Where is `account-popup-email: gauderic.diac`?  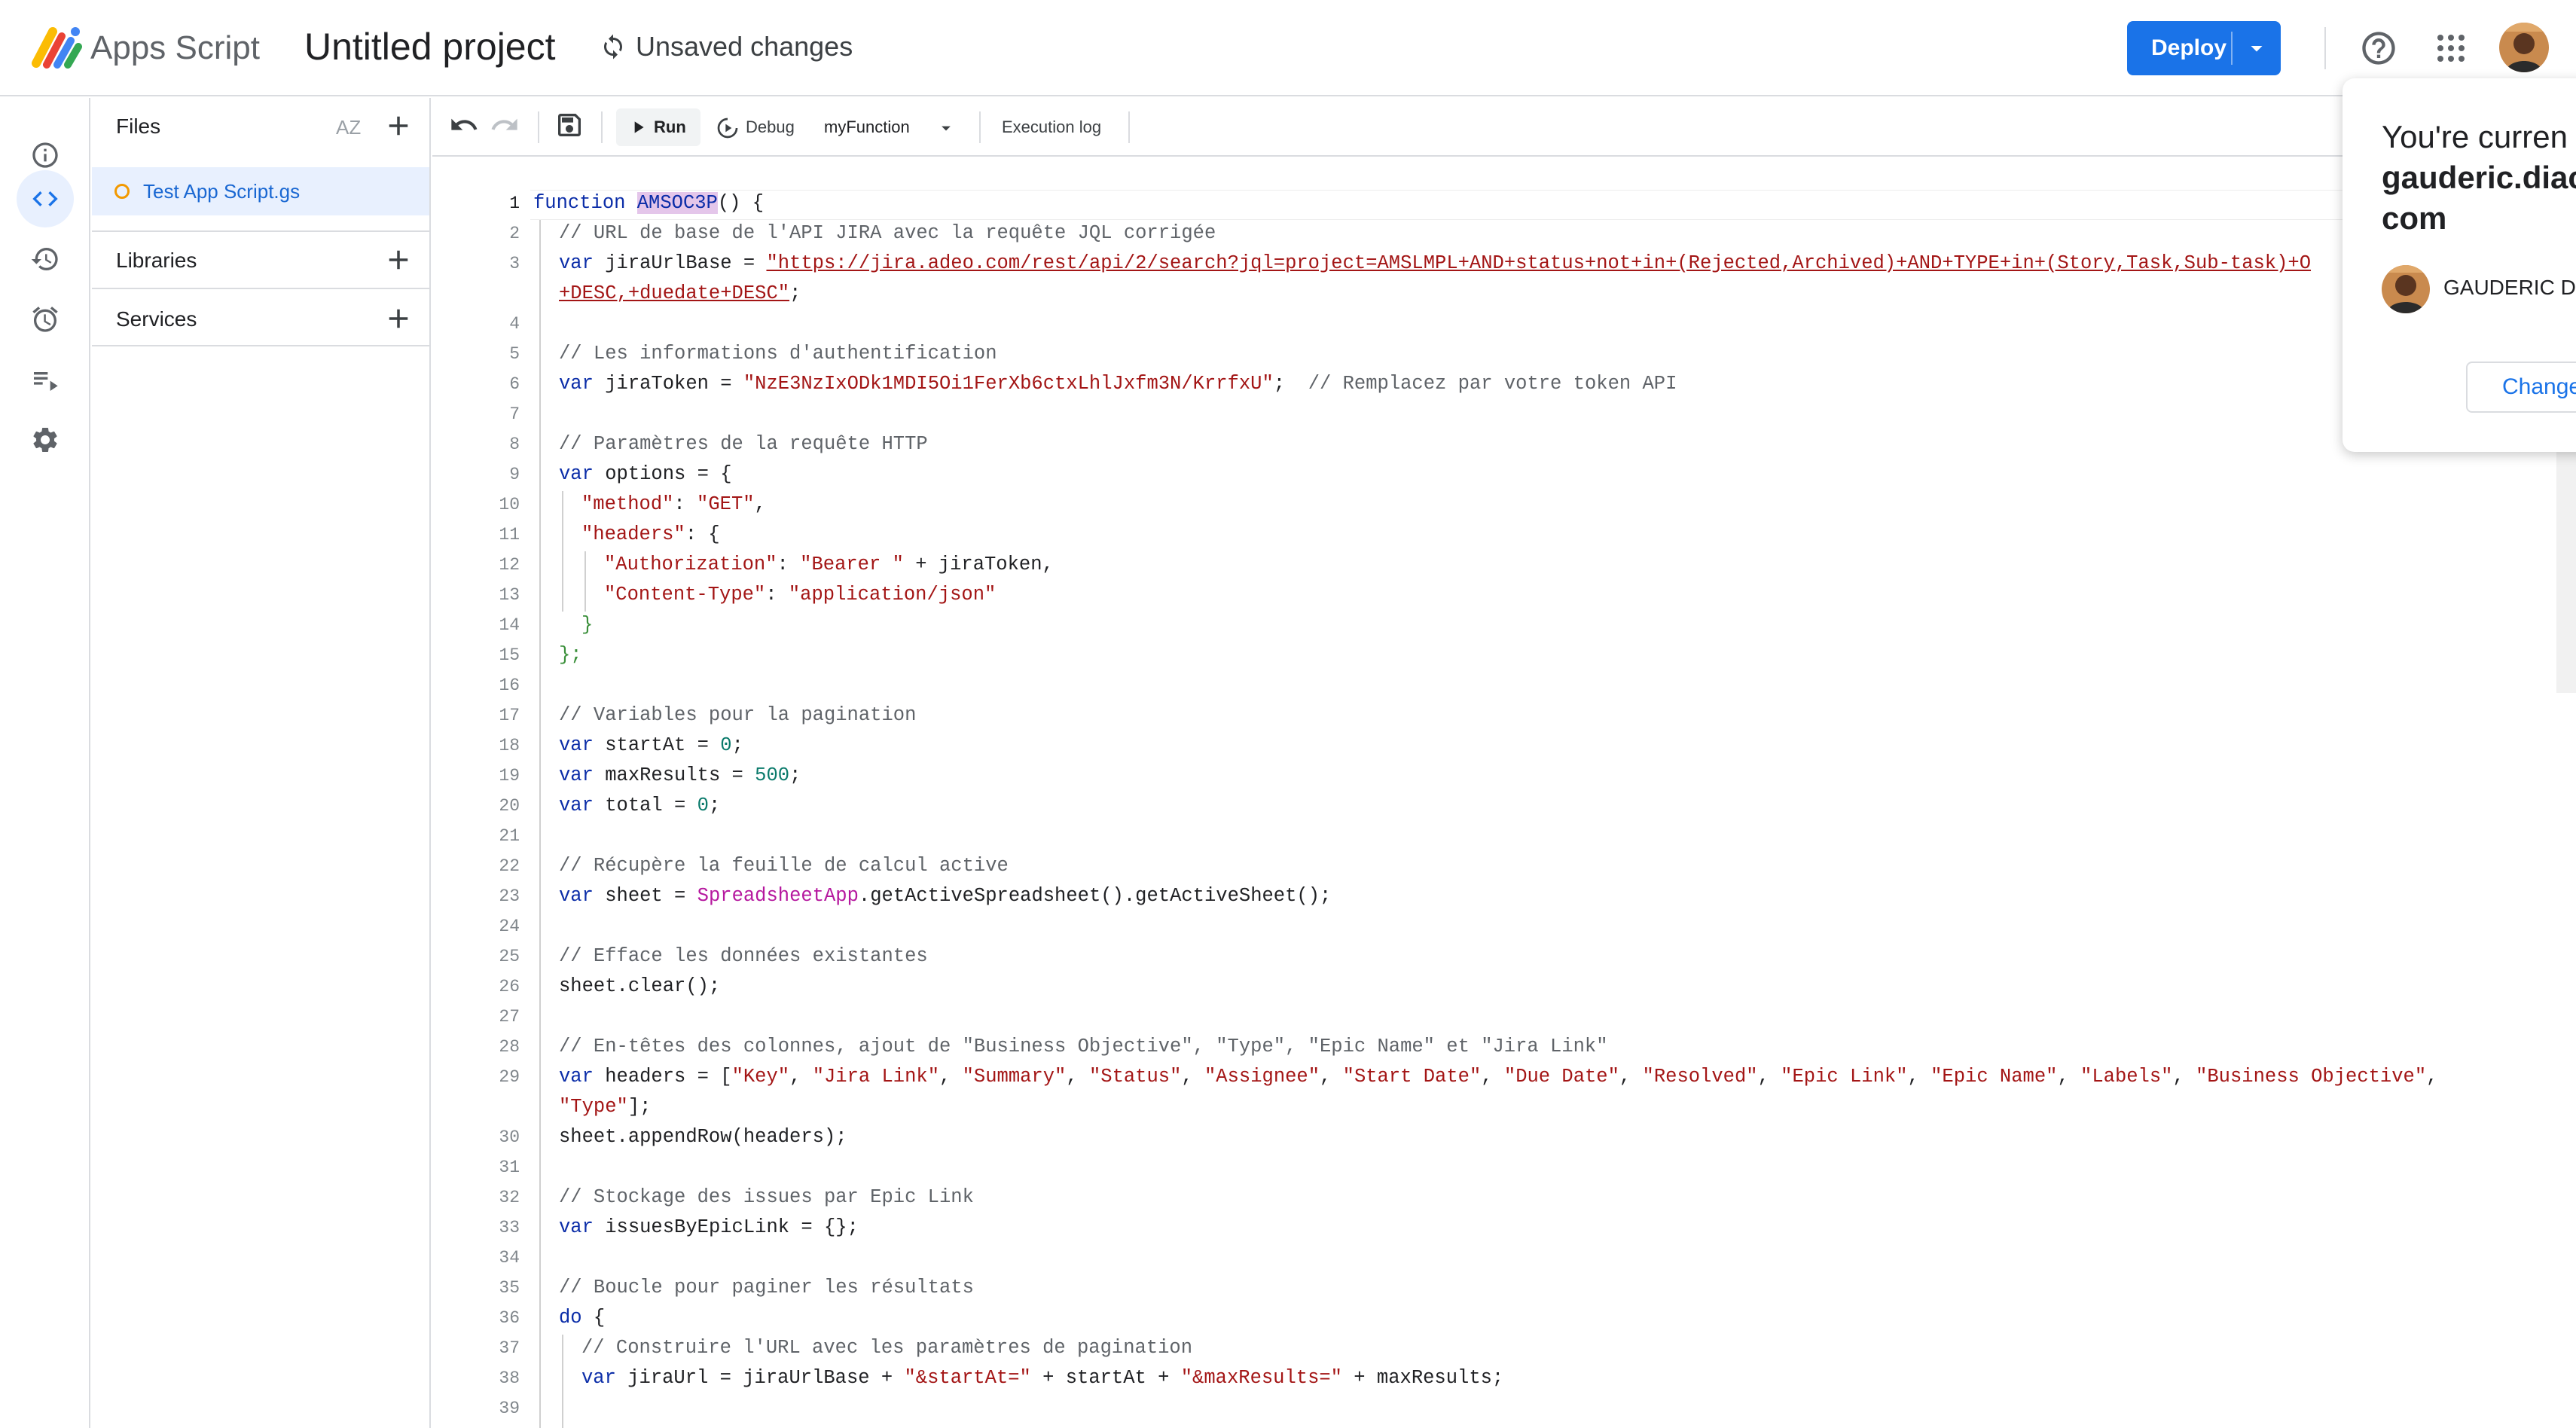
account-popup-email: gauderic.diac is located at coordinates (2479, 177).